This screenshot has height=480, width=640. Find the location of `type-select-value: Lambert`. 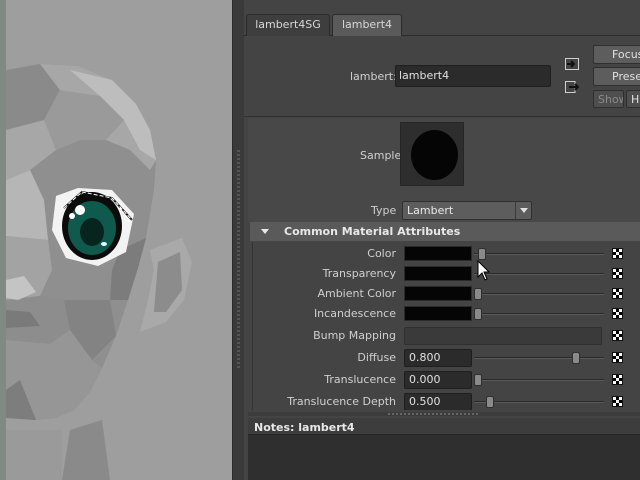

type-select-value: Lambert is located at coordinates (430, 210).